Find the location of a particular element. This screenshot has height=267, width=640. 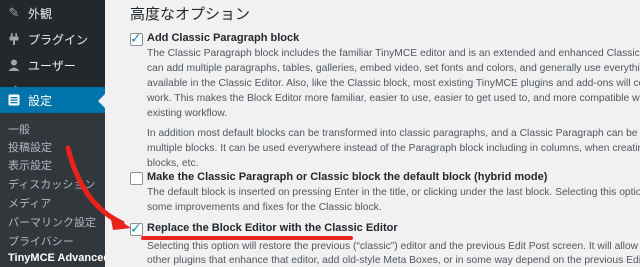

annotation-arrow-icon is located at coordinates (98, 187).